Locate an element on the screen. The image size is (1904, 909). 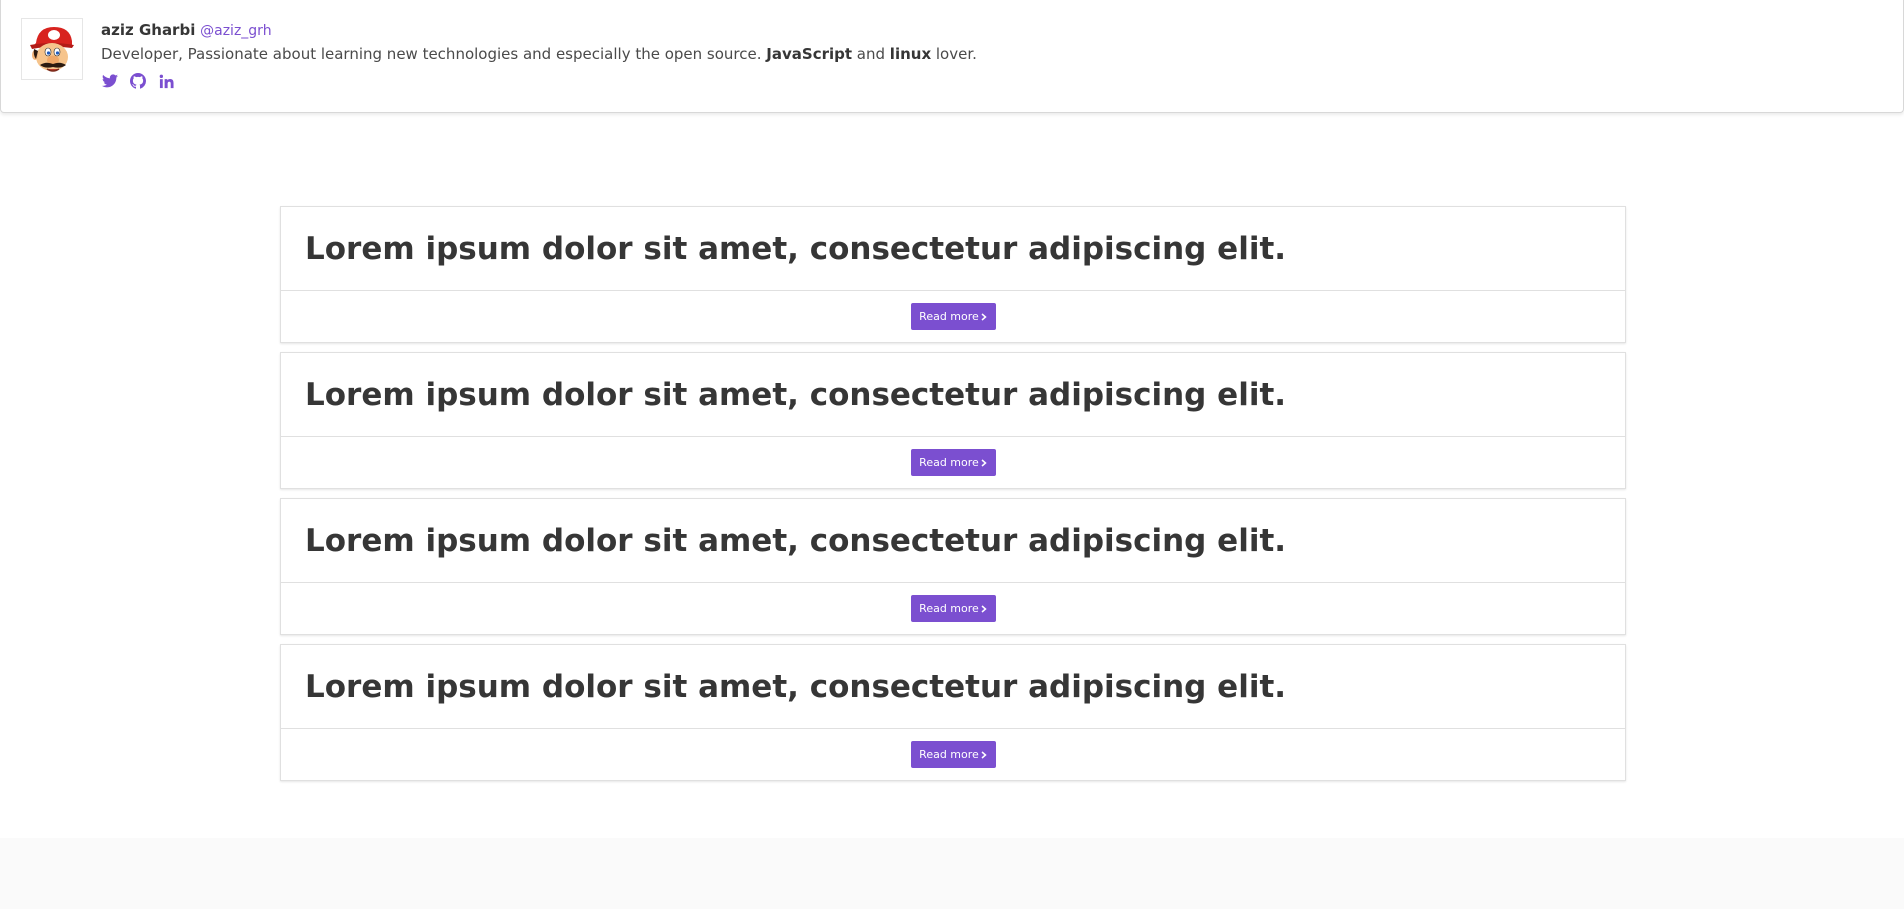
bio-text-middle: and is located at coordinates (871, 54).